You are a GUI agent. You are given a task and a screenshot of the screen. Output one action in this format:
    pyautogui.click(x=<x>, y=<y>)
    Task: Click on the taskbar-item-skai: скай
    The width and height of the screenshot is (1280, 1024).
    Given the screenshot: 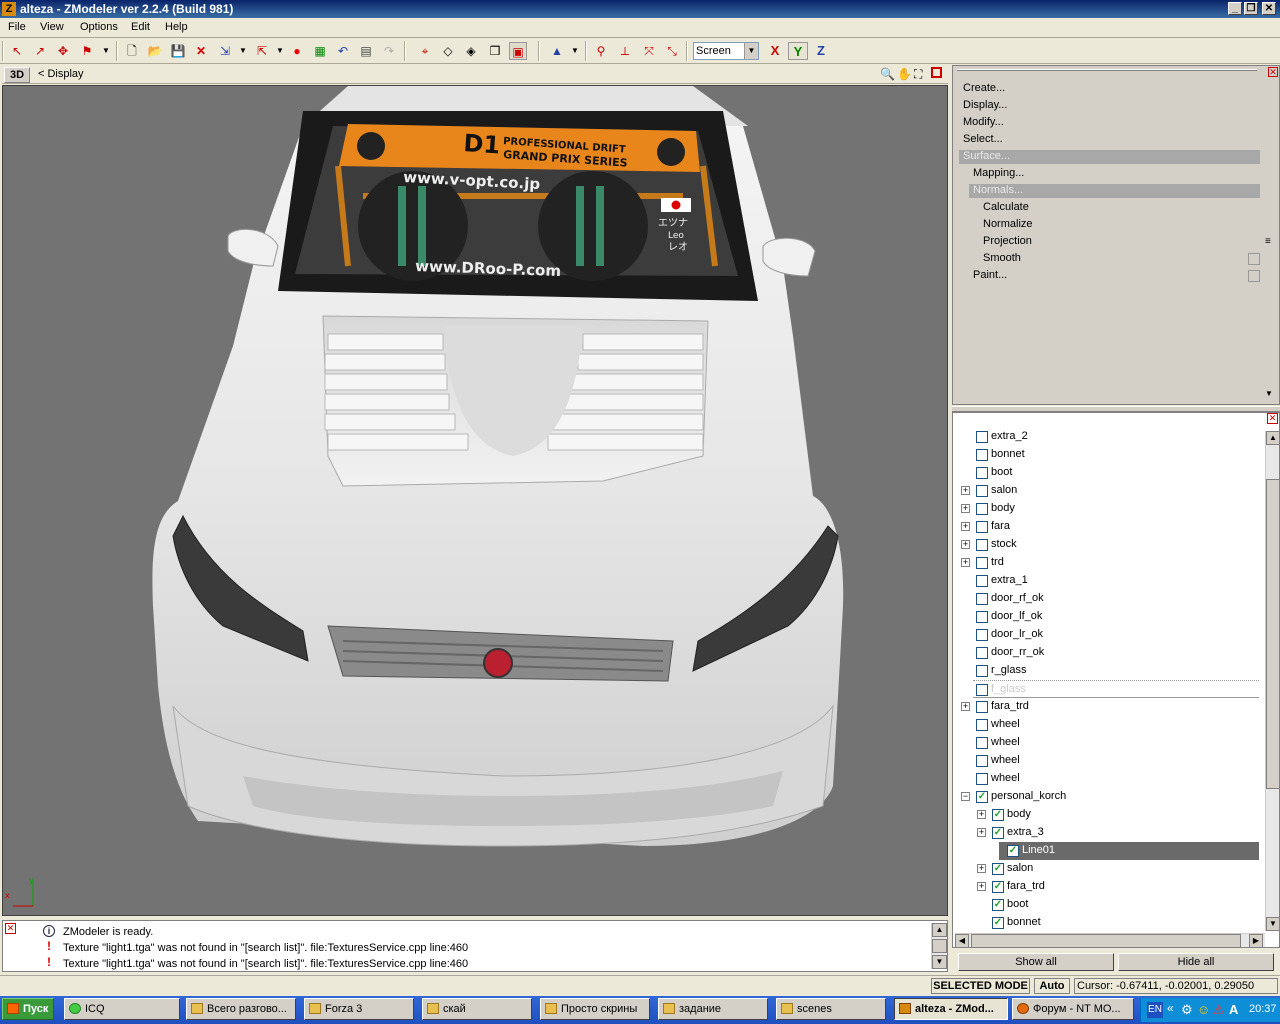 What is the action you would take?
    pyautogui.click(x=477, y=1009)
    